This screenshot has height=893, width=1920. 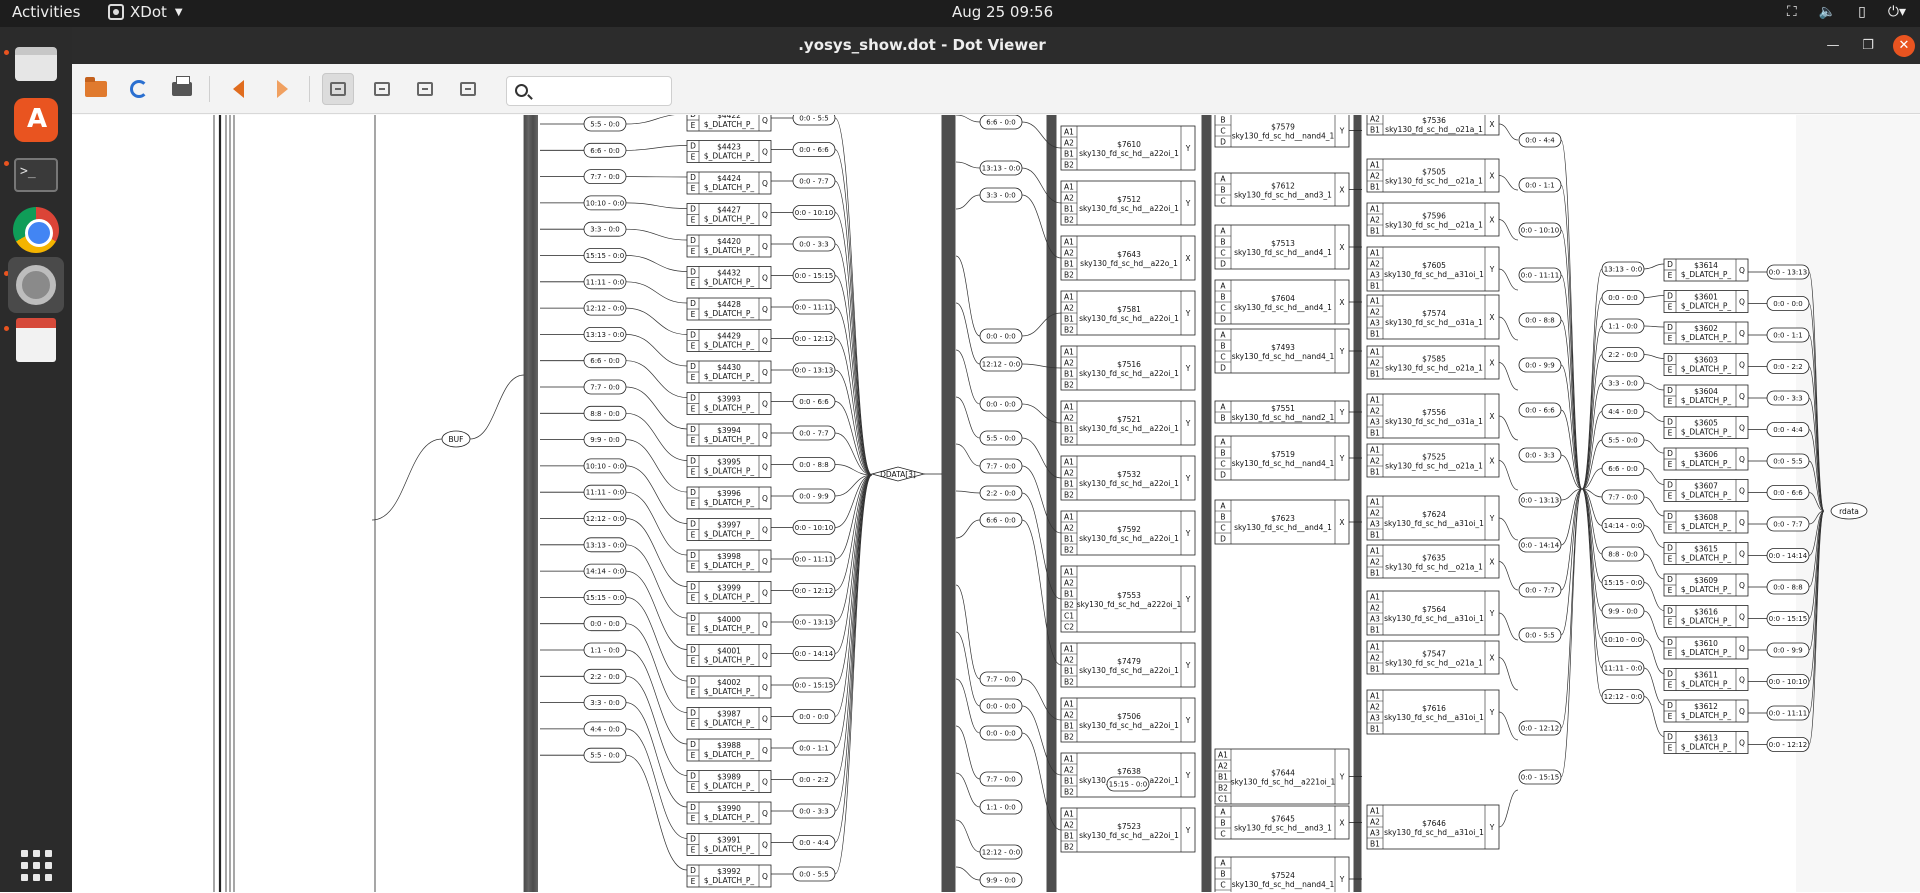 What do you see at coordinates (1792, 12) in the screenshot?
I see `network-icon: ⛶` at bounding box center [1792, 12].